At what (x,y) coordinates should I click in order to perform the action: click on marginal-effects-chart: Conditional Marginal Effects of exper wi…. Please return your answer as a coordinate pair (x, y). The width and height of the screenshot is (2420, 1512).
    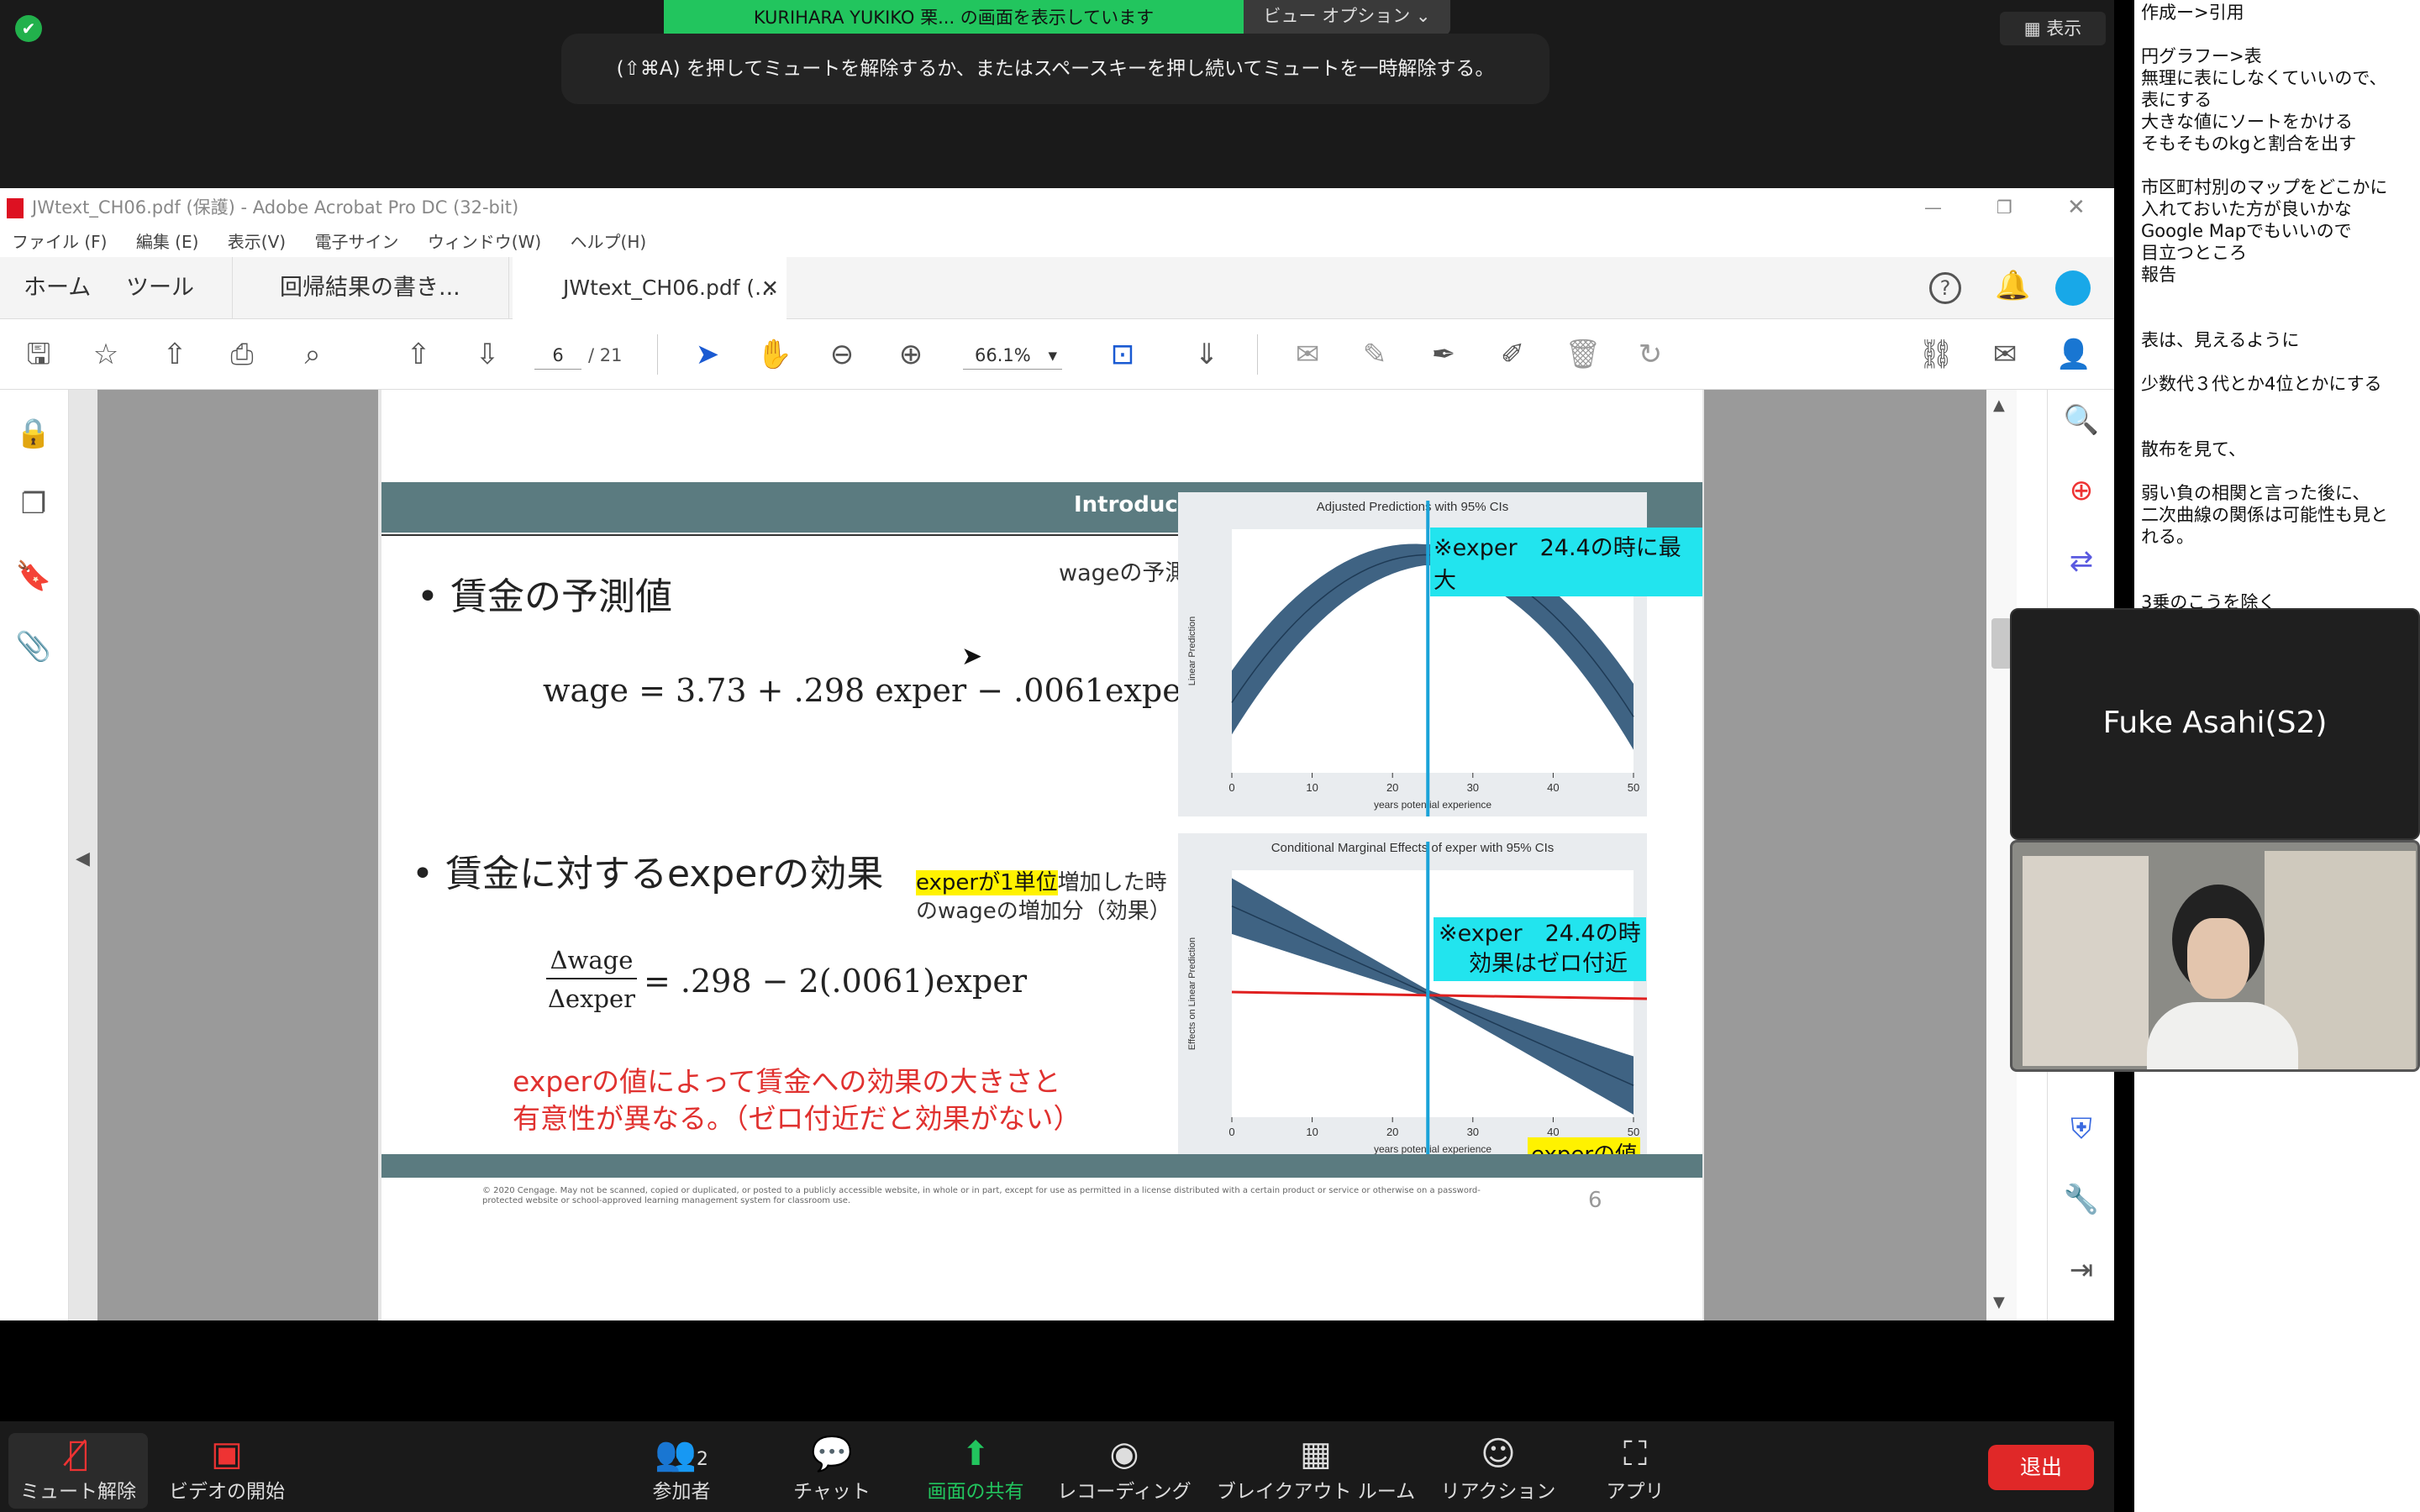
    Looking at the image, I should click on (1413, 997).